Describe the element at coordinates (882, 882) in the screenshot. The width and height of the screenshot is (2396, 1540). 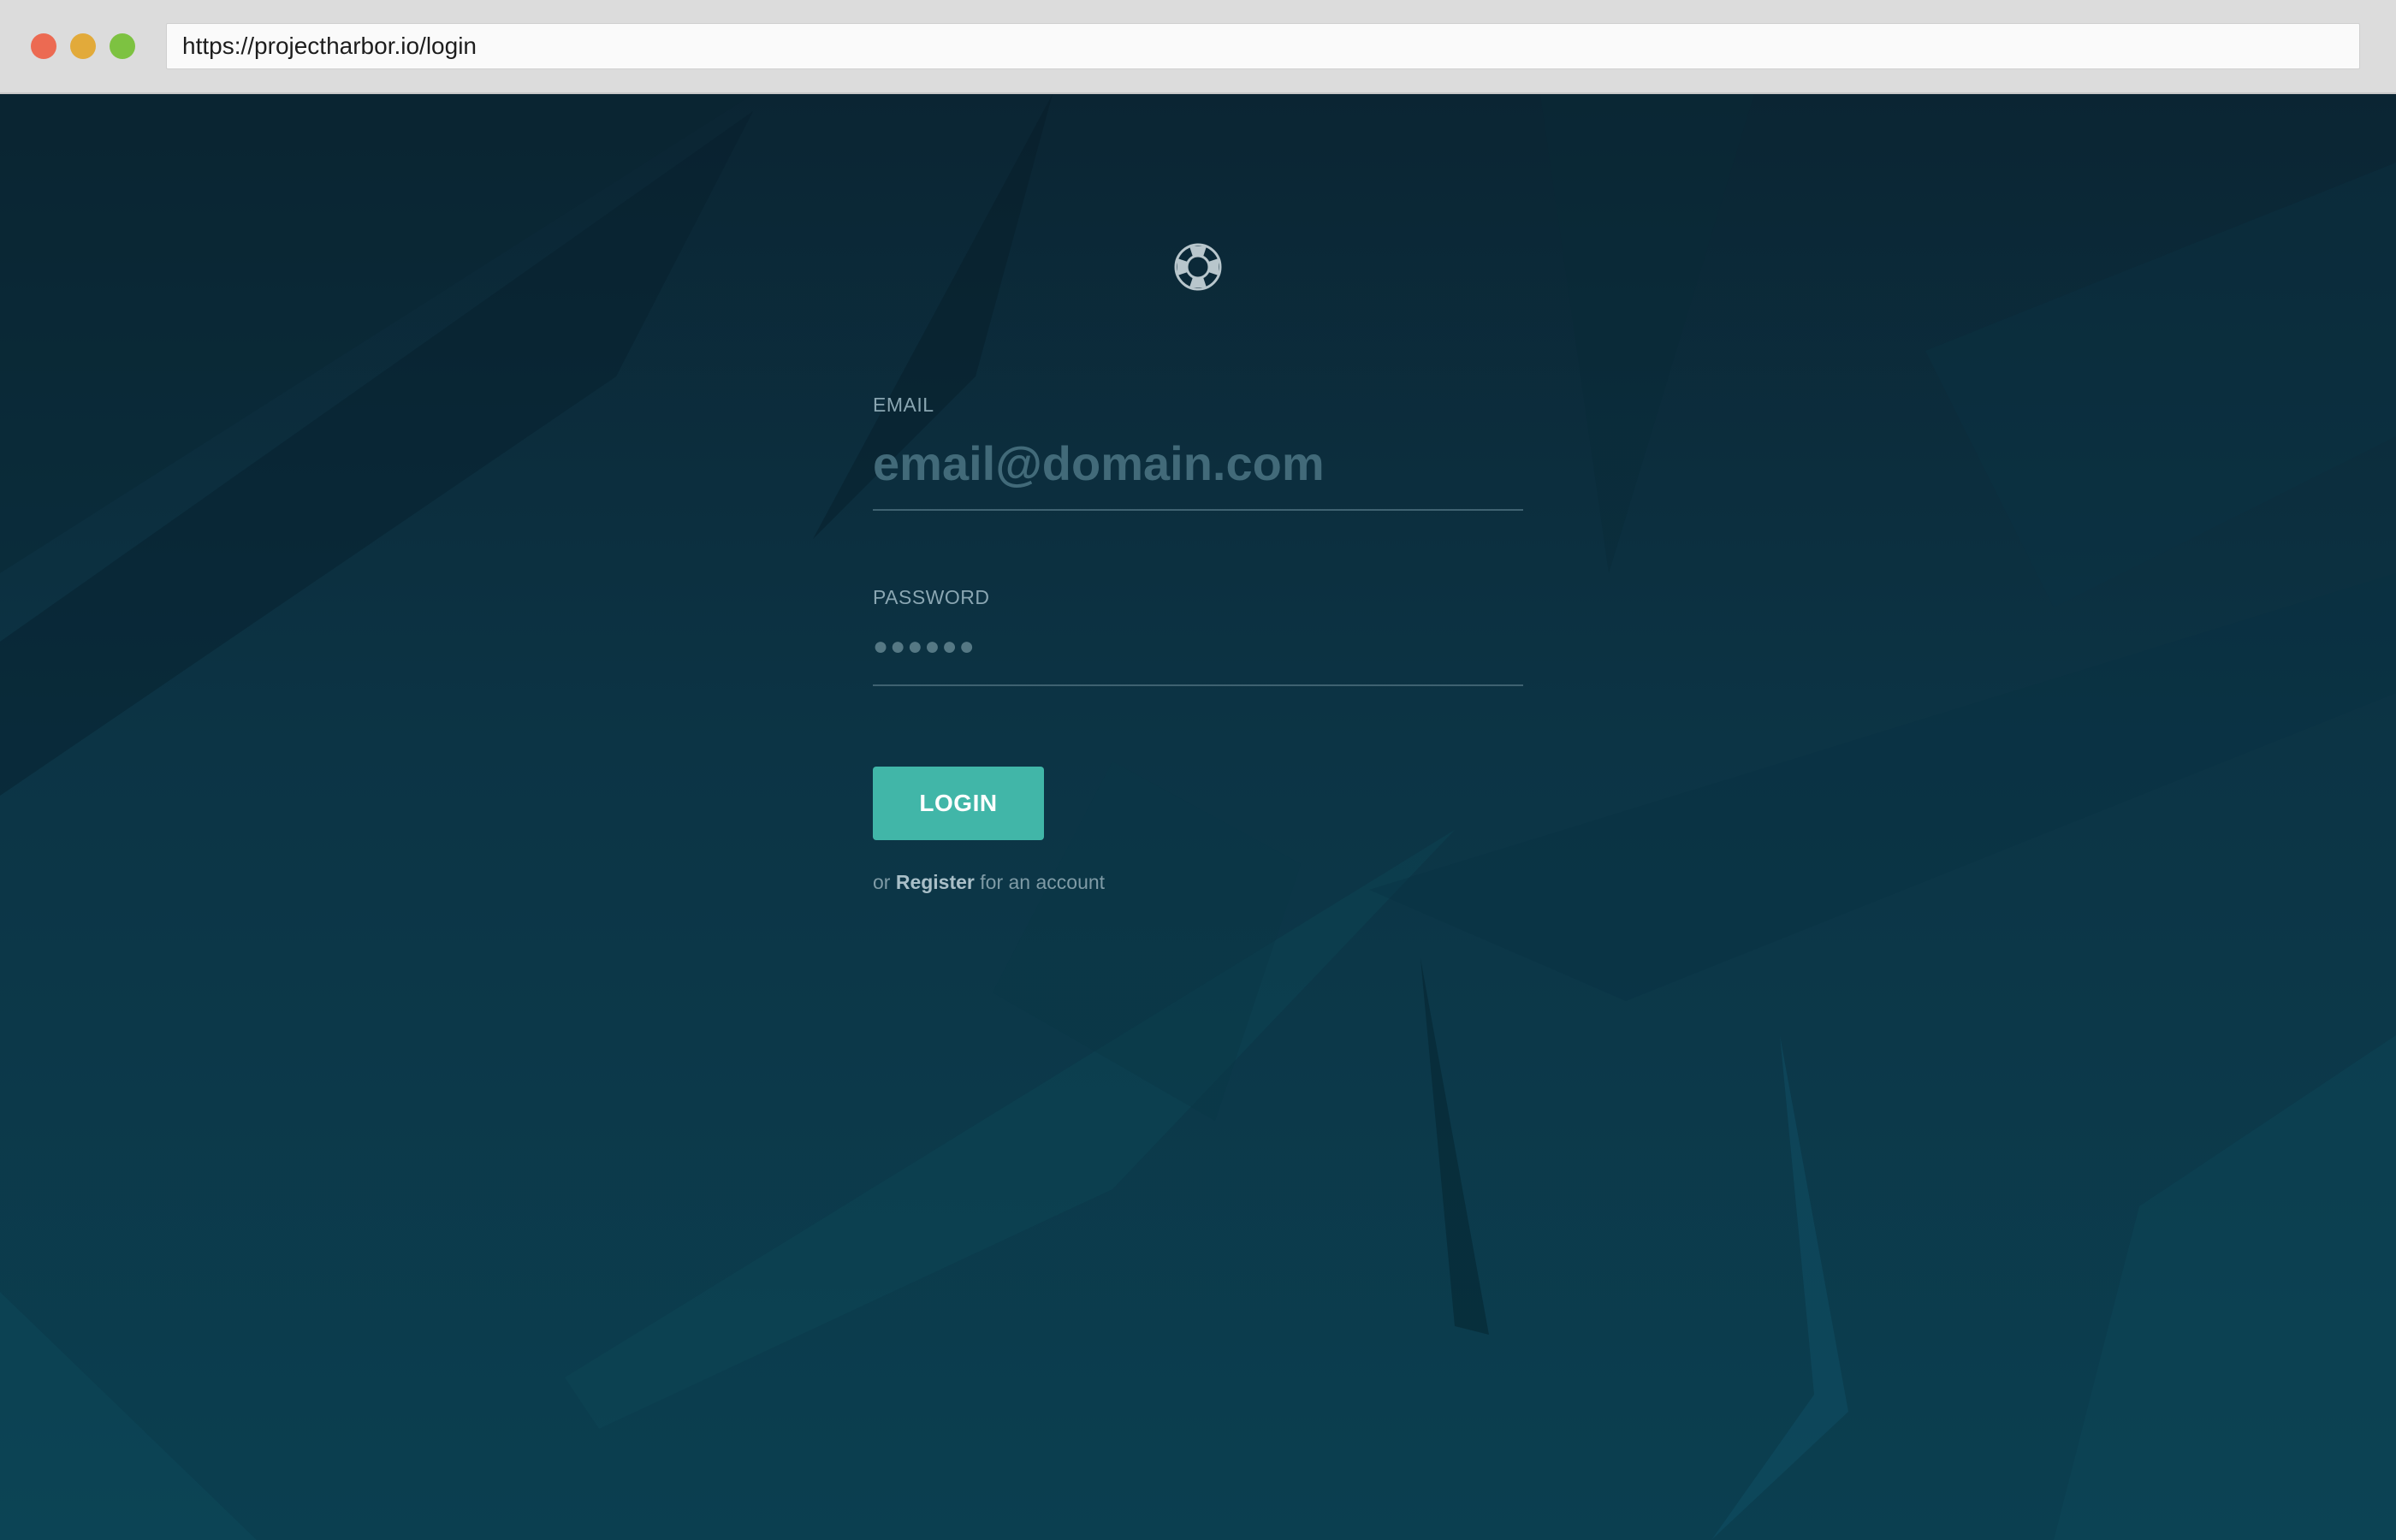
I see `register-prefix: or` at that location.